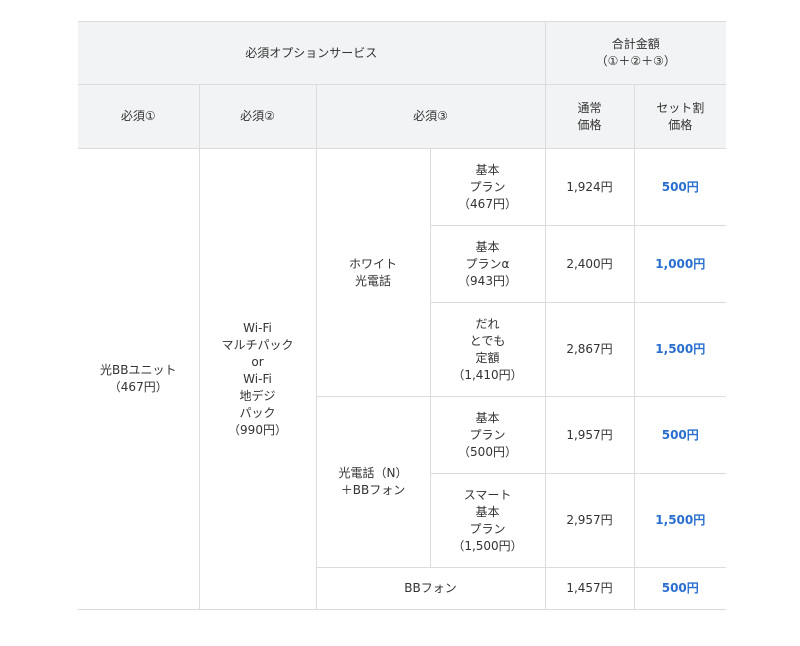  I want to click on set-price-cell: 1,000円, so click(680, 264).